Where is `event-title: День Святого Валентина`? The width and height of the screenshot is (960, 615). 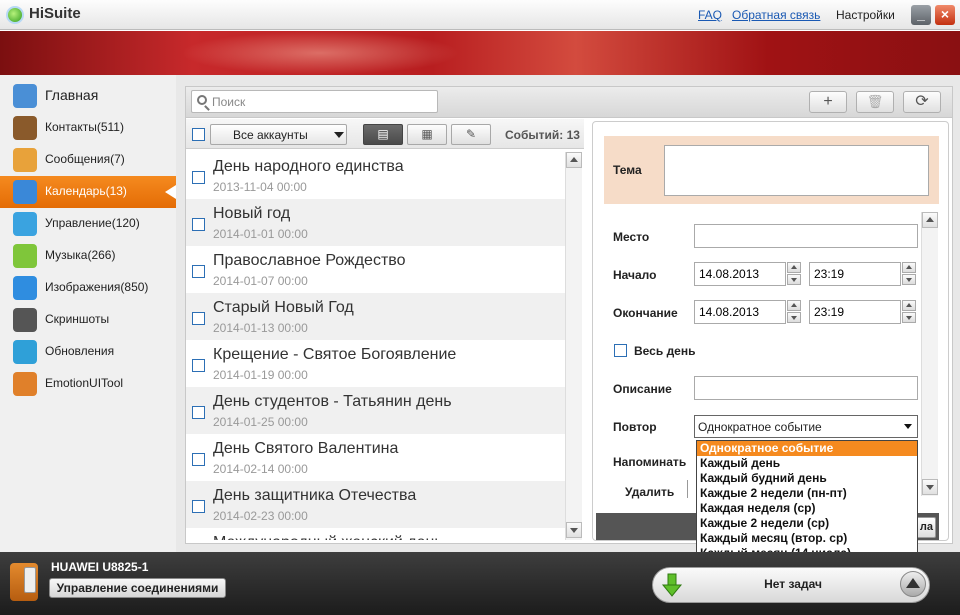
event-title: День Святого Валентина is located at coordinates (306, 448).